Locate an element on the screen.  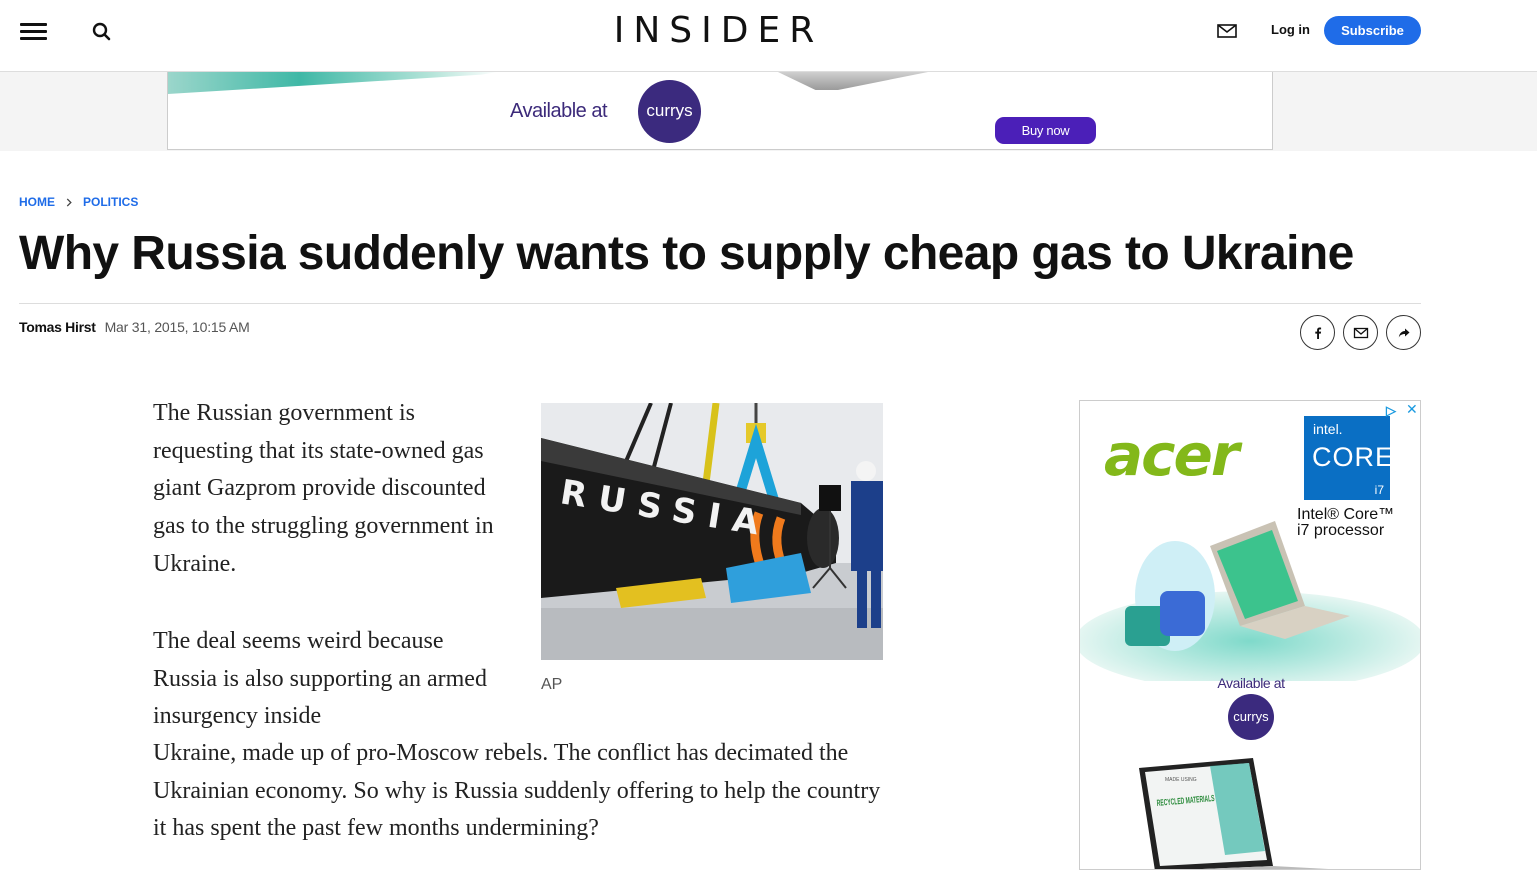
email-icon is located at coordinates (1360, 332).